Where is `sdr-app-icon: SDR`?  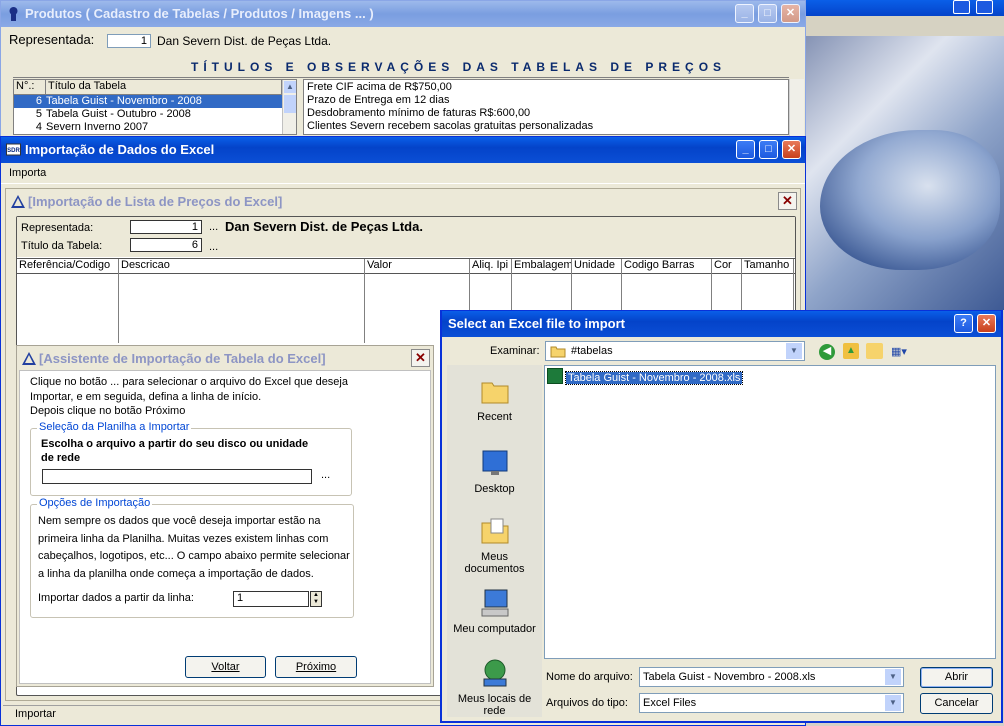 sdr-app-icon: SDR is located at coordinates (13, 149).